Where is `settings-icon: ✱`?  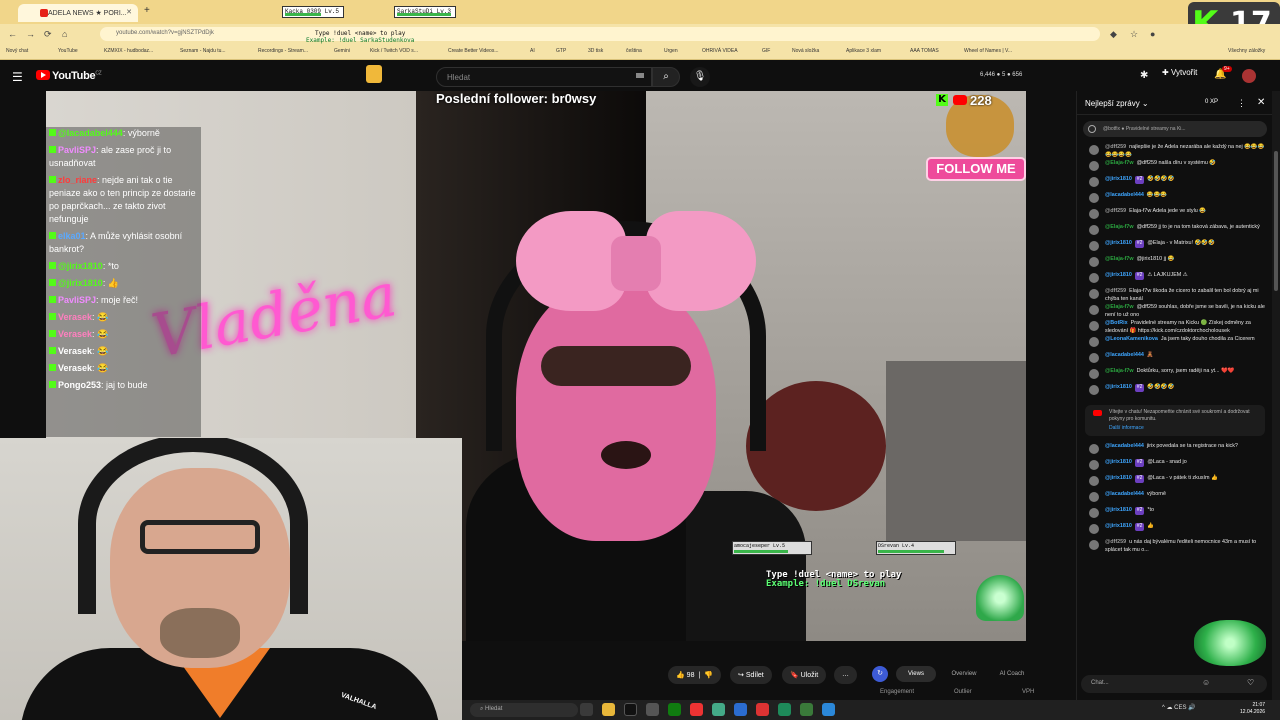
settings-icon: ✱ is located at coordinates (1144, 75).